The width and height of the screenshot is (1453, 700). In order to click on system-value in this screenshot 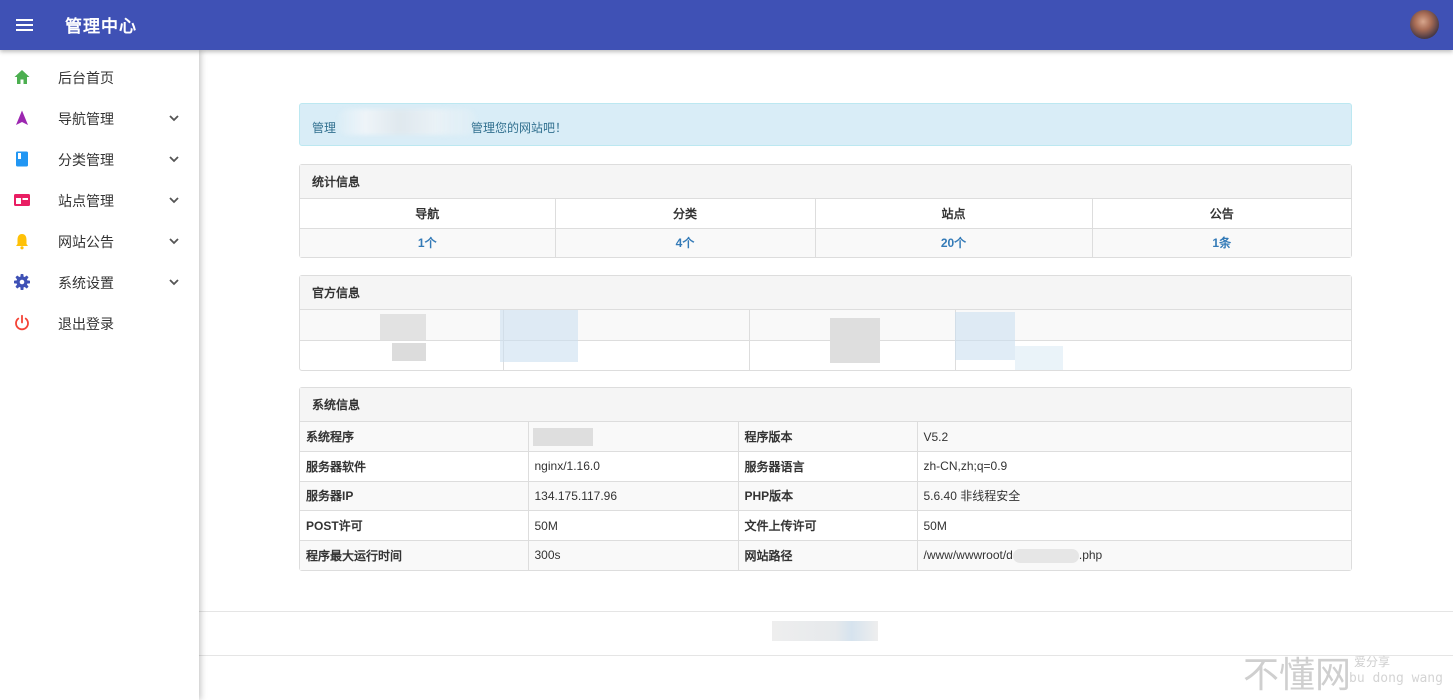, I will do `click(633, 437)`.